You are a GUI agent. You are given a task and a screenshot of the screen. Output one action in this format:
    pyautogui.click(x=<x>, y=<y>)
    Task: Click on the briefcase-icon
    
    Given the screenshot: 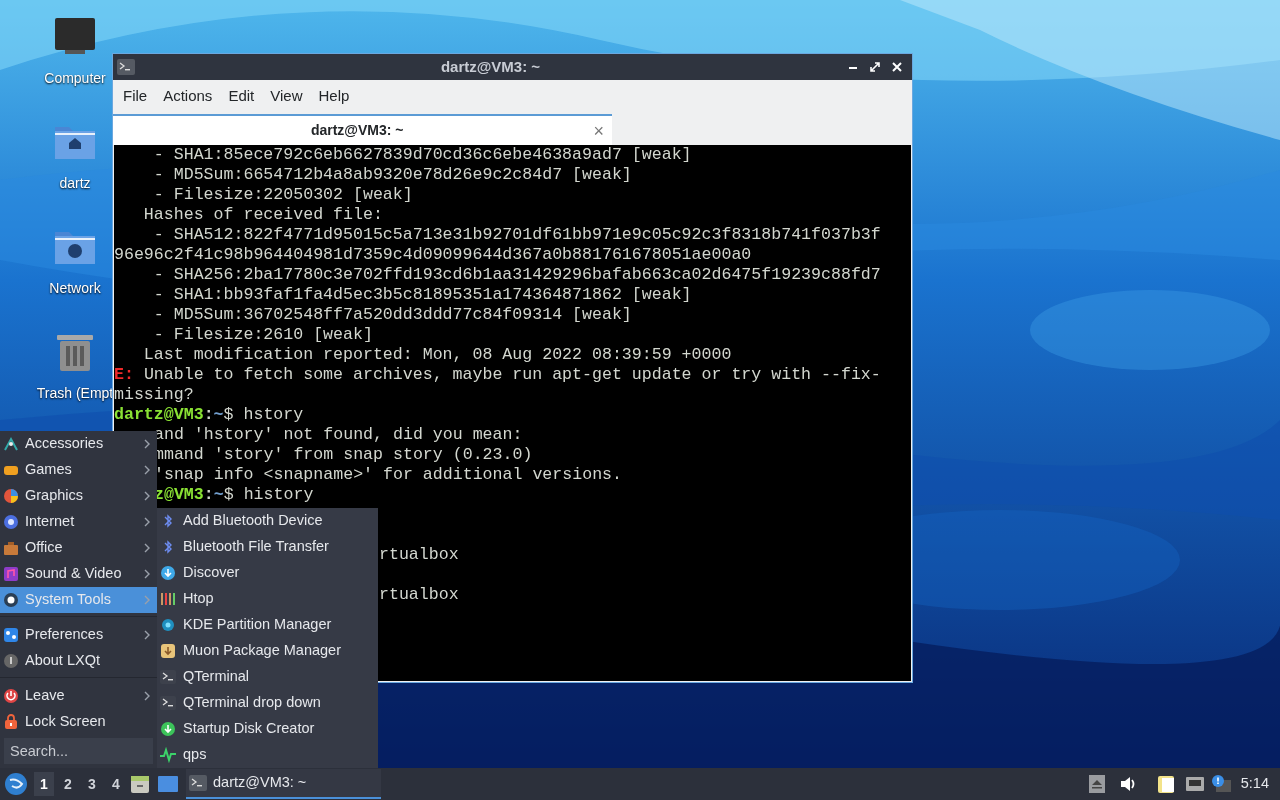 What is the action you would take?
    pyautogui.click(x=11, y=548)
    